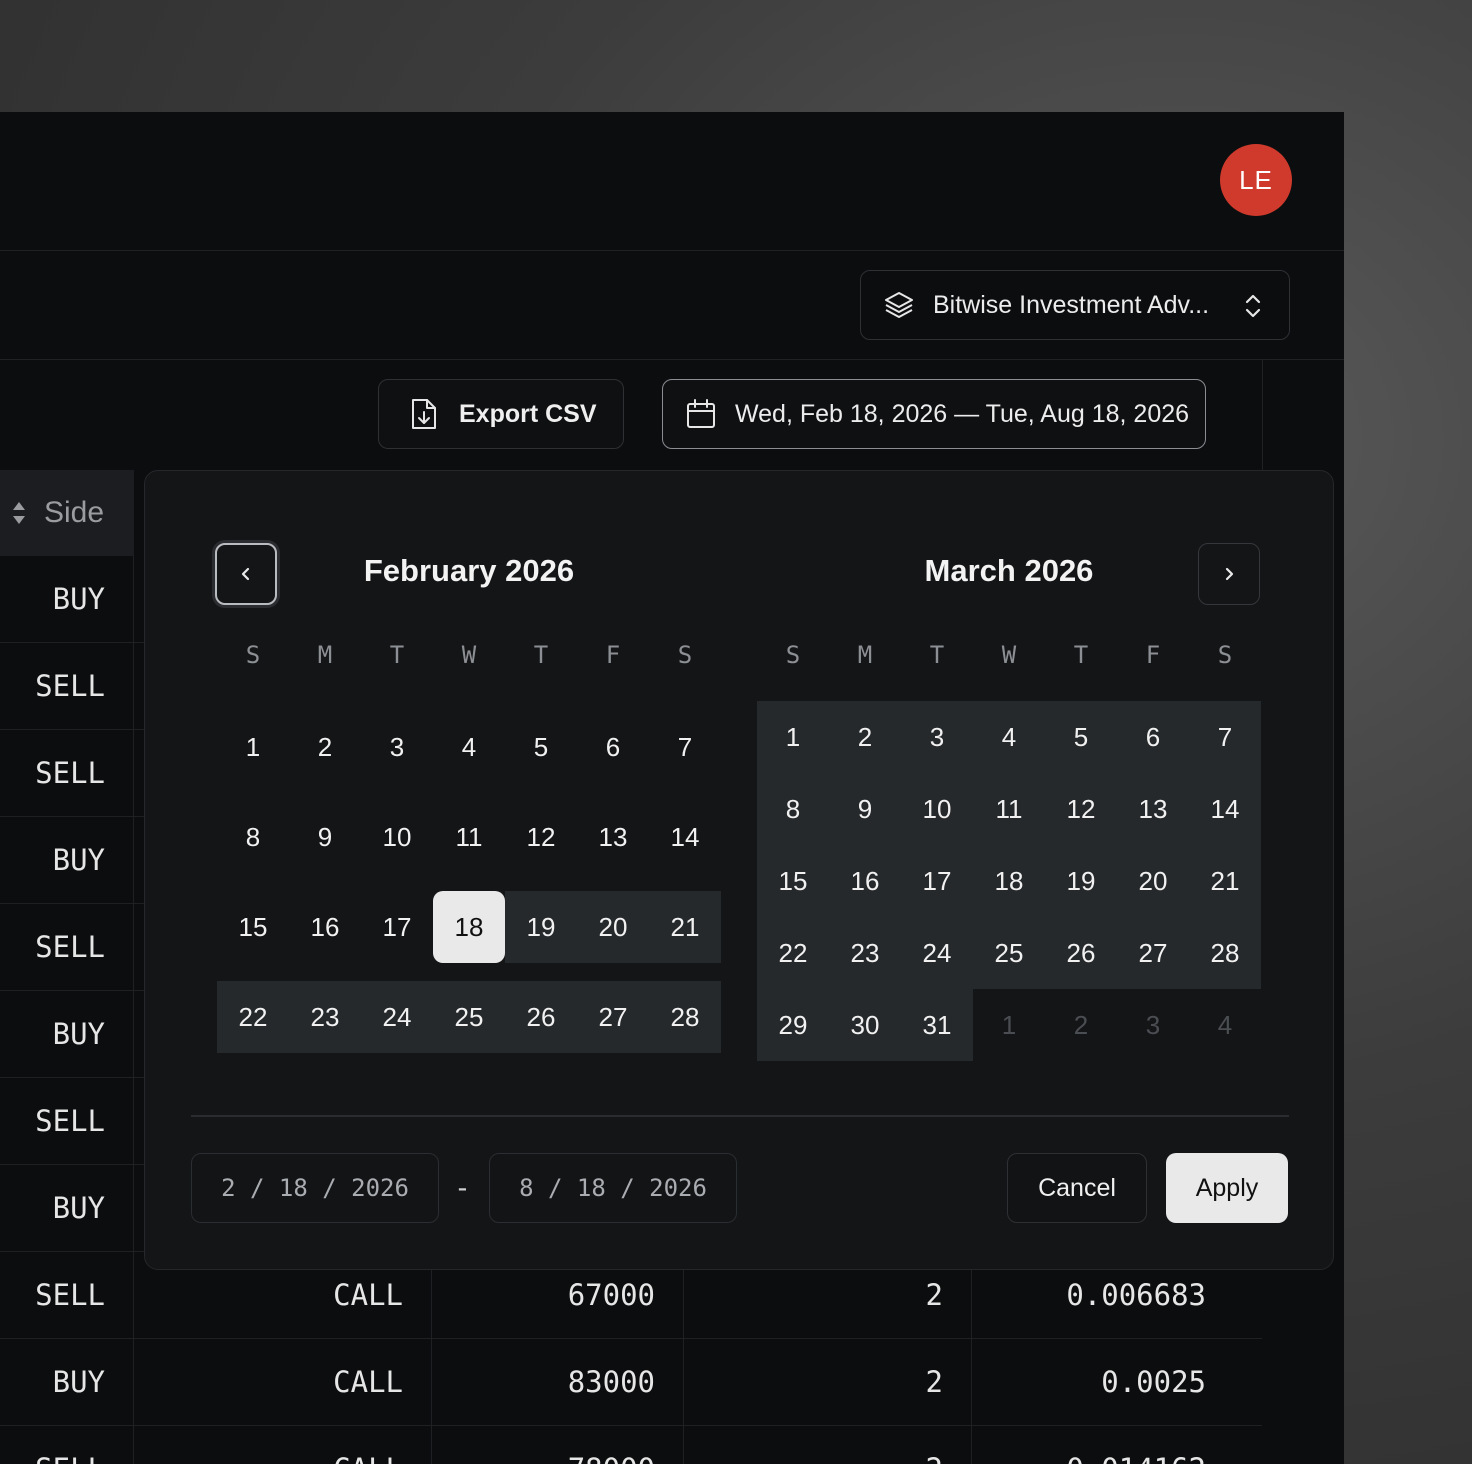  Describe the element at coordinates (613, 1188) in the screenshot. I see `end-date-input: 8 / 18 / 2026` at that location.